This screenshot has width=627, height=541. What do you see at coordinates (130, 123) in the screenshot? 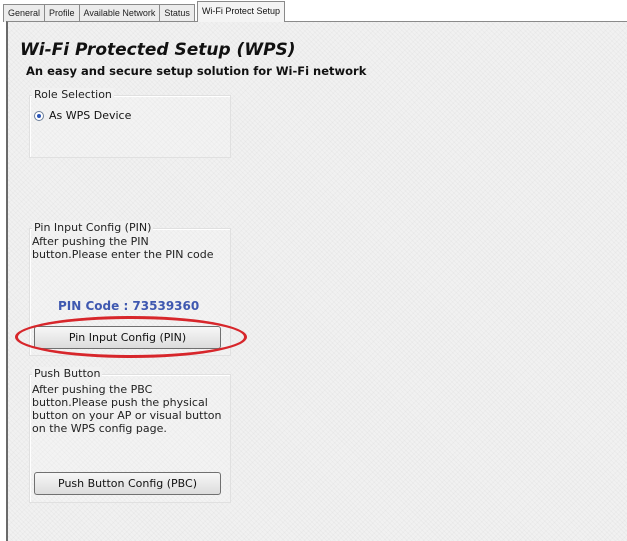
I see `role-selection-group: Role Selection As WPS Device` at bounding box center [130, 123].